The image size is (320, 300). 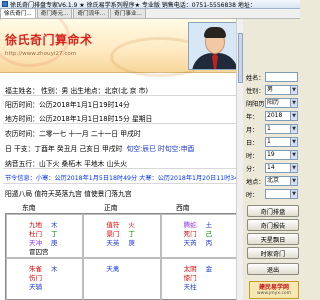 I want to click on place-row: 地点： 北京 ▼, so click(x=273, y=181).